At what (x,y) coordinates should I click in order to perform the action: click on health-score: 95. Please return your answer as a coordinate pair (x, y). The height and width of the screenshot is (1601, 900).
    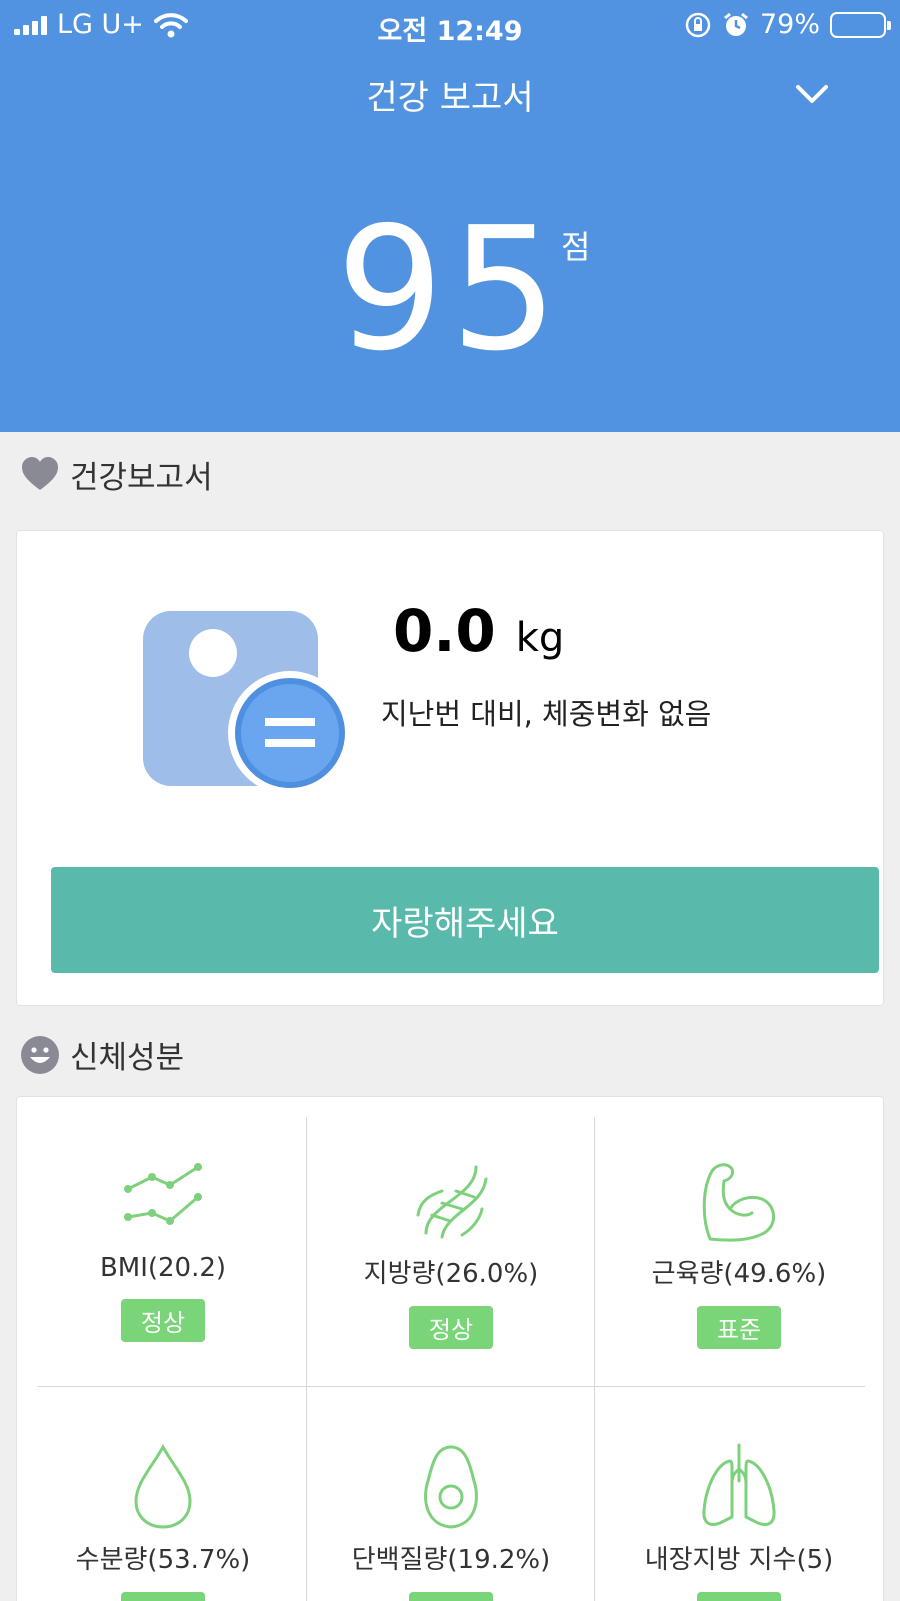
    Looking at the image, I should click on (450, 290).